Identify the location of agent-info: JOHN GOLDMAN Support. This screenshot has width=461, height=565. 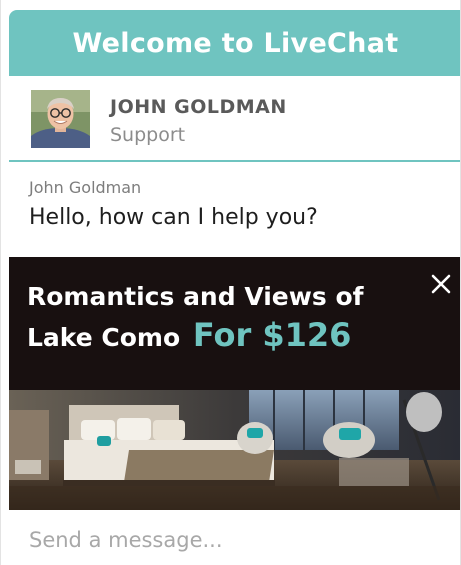
(234, 119).